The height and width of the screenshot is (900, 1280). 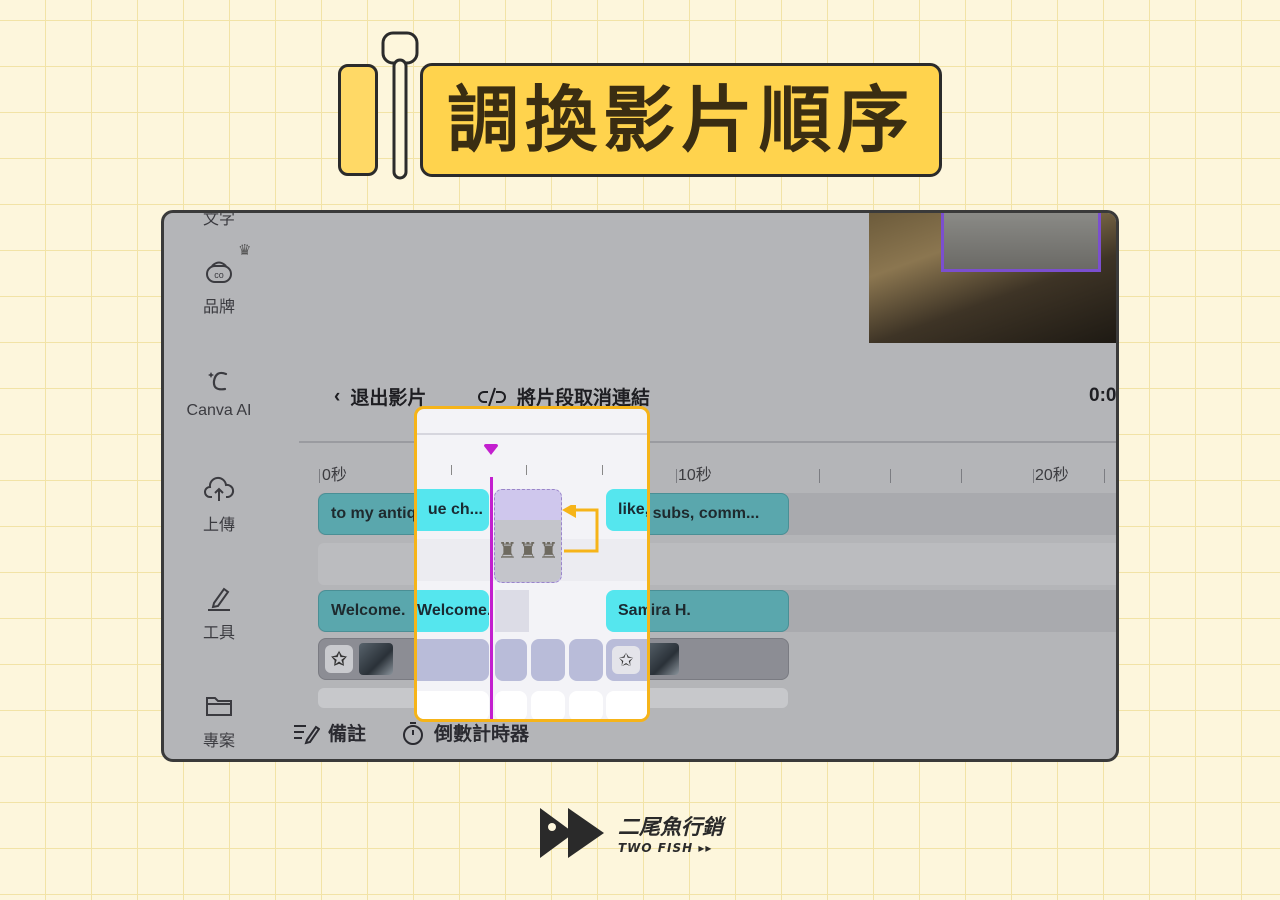 I want to click on title-banner: 調換影片順序, so click(x=681, y=120).